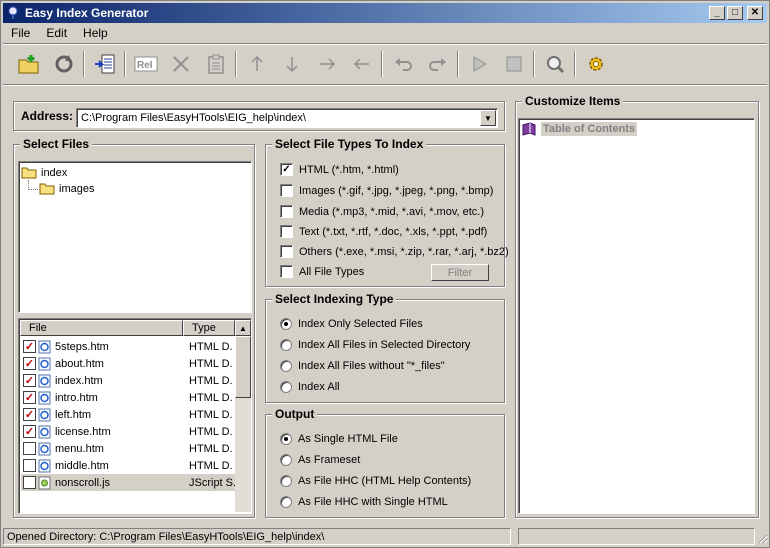  I want to click on tree-node-index: index, so click(44, 172).